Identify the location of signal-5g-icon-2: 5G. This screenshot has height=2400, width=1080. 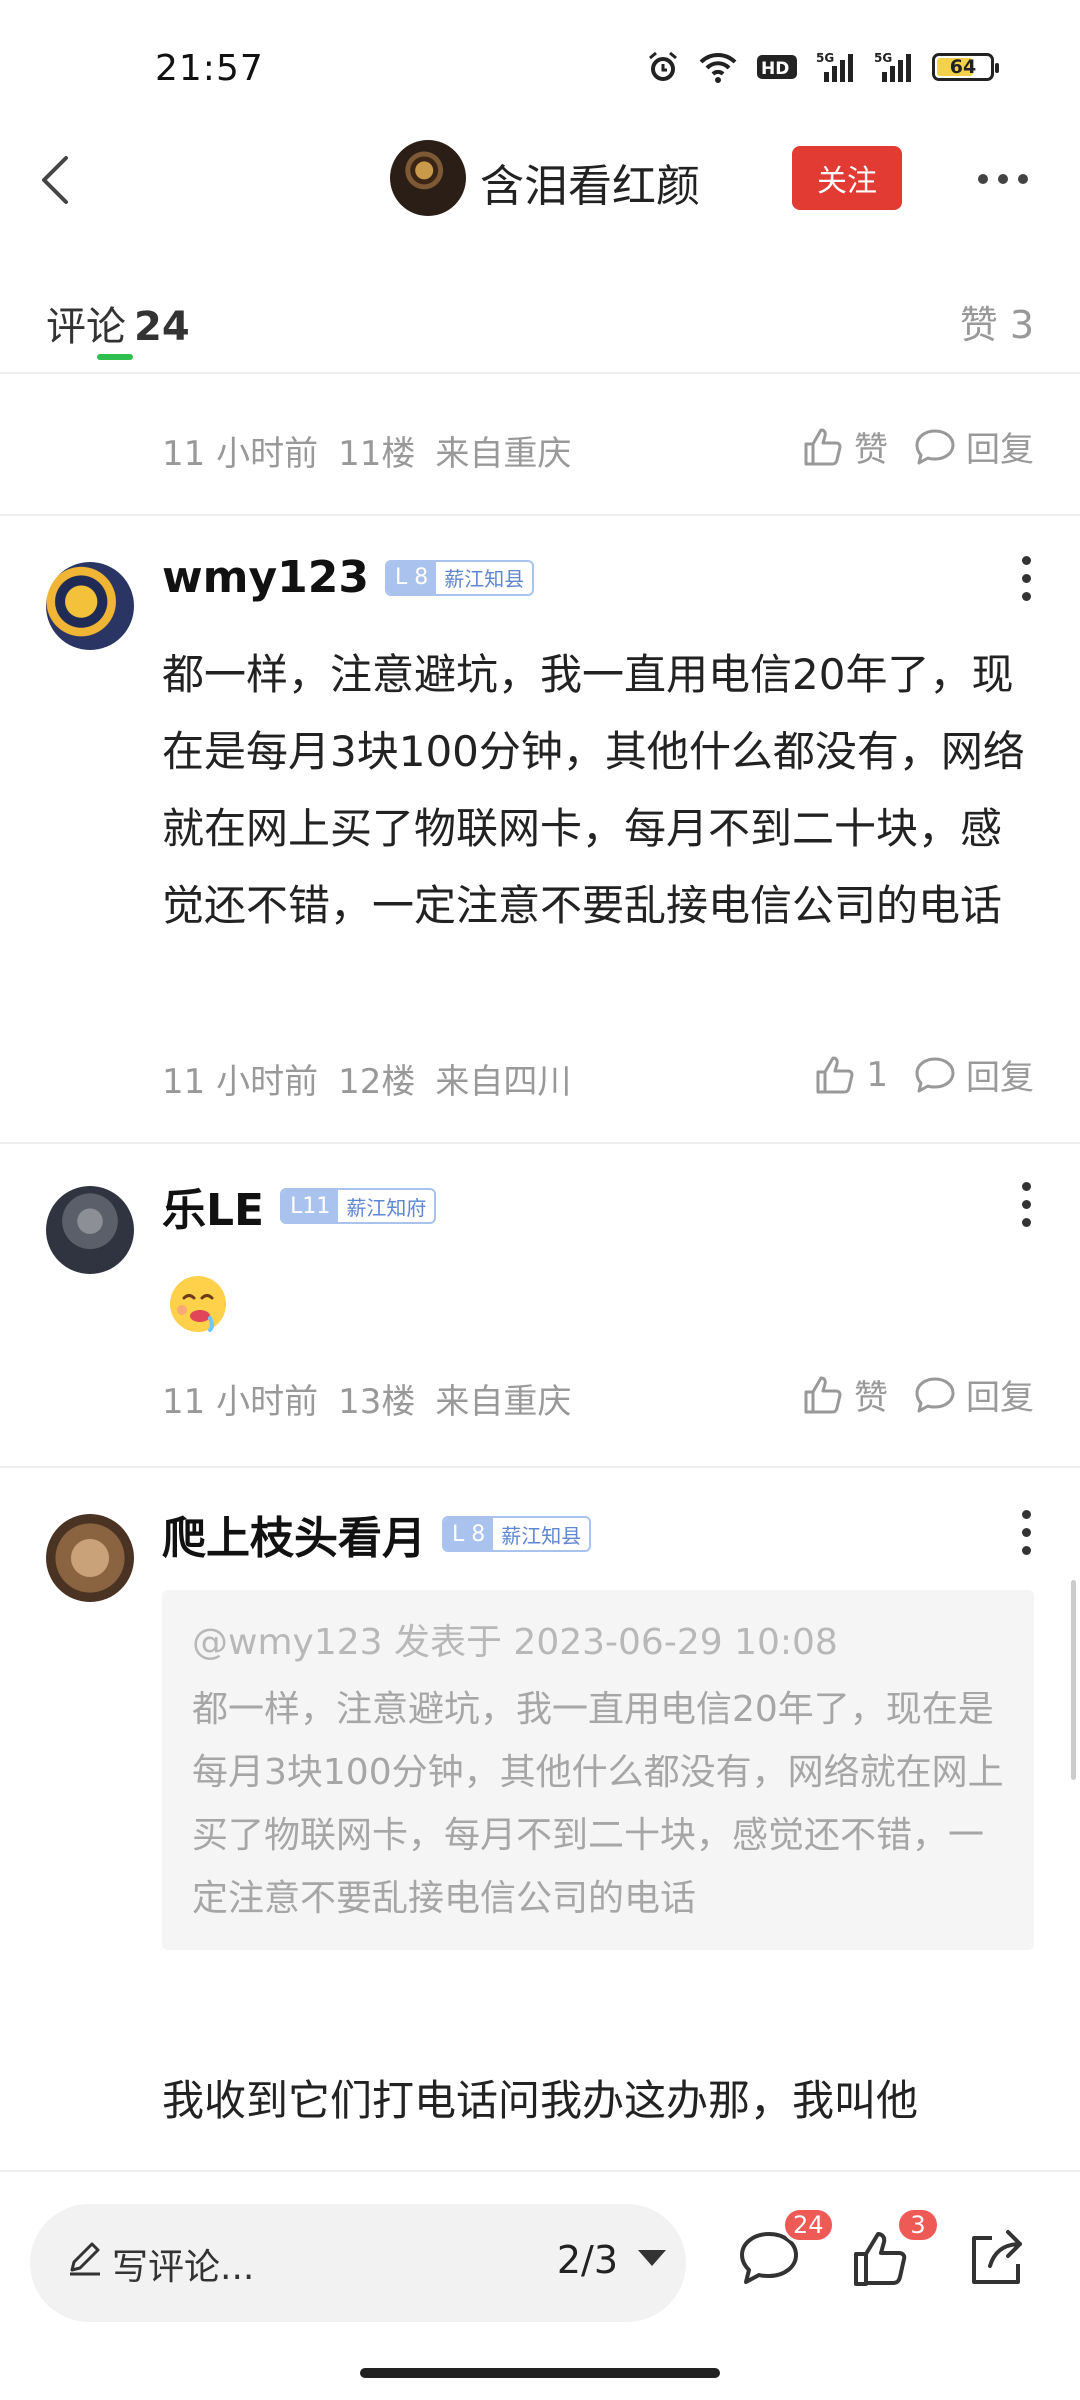
(892, 66).